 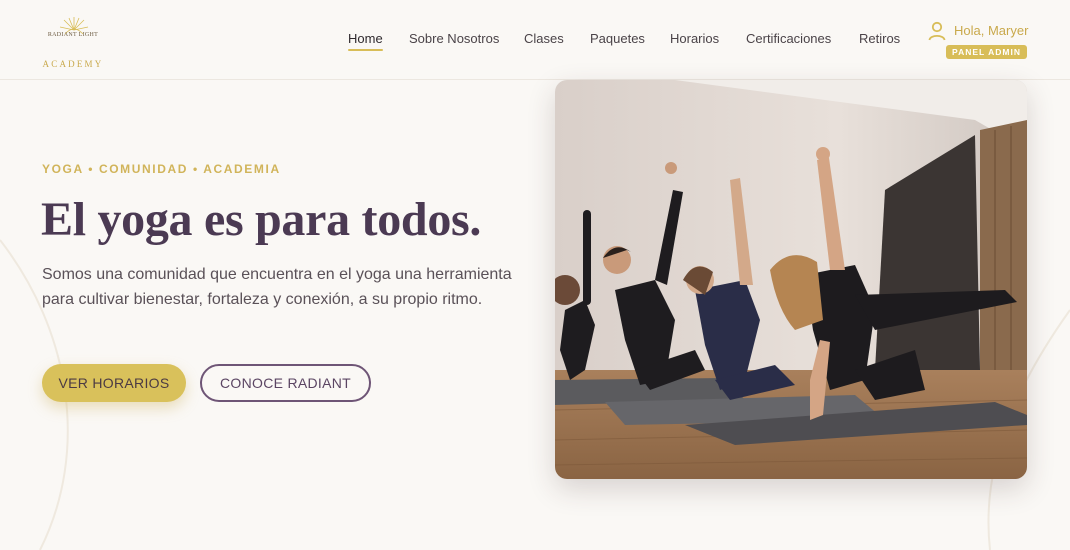 What do you see at coordinates (694, 38) in the screenshot?
I see `nav-item-horarios: Horarios` at bounding box center [694, 38].